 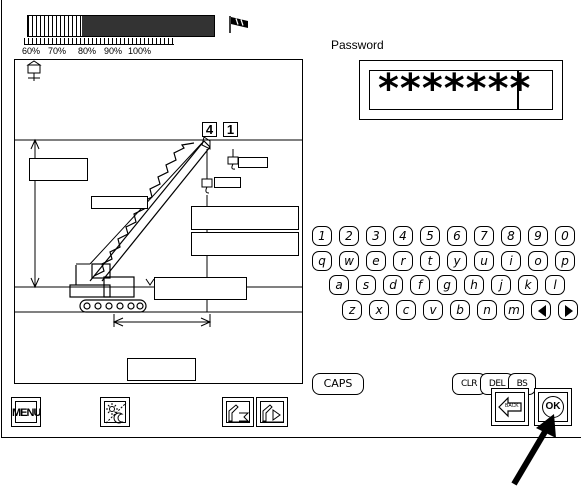 What do you see at coordinates (349, 261) in the screenshot?
I see `key-w: w` at bounding box center [349, 261].